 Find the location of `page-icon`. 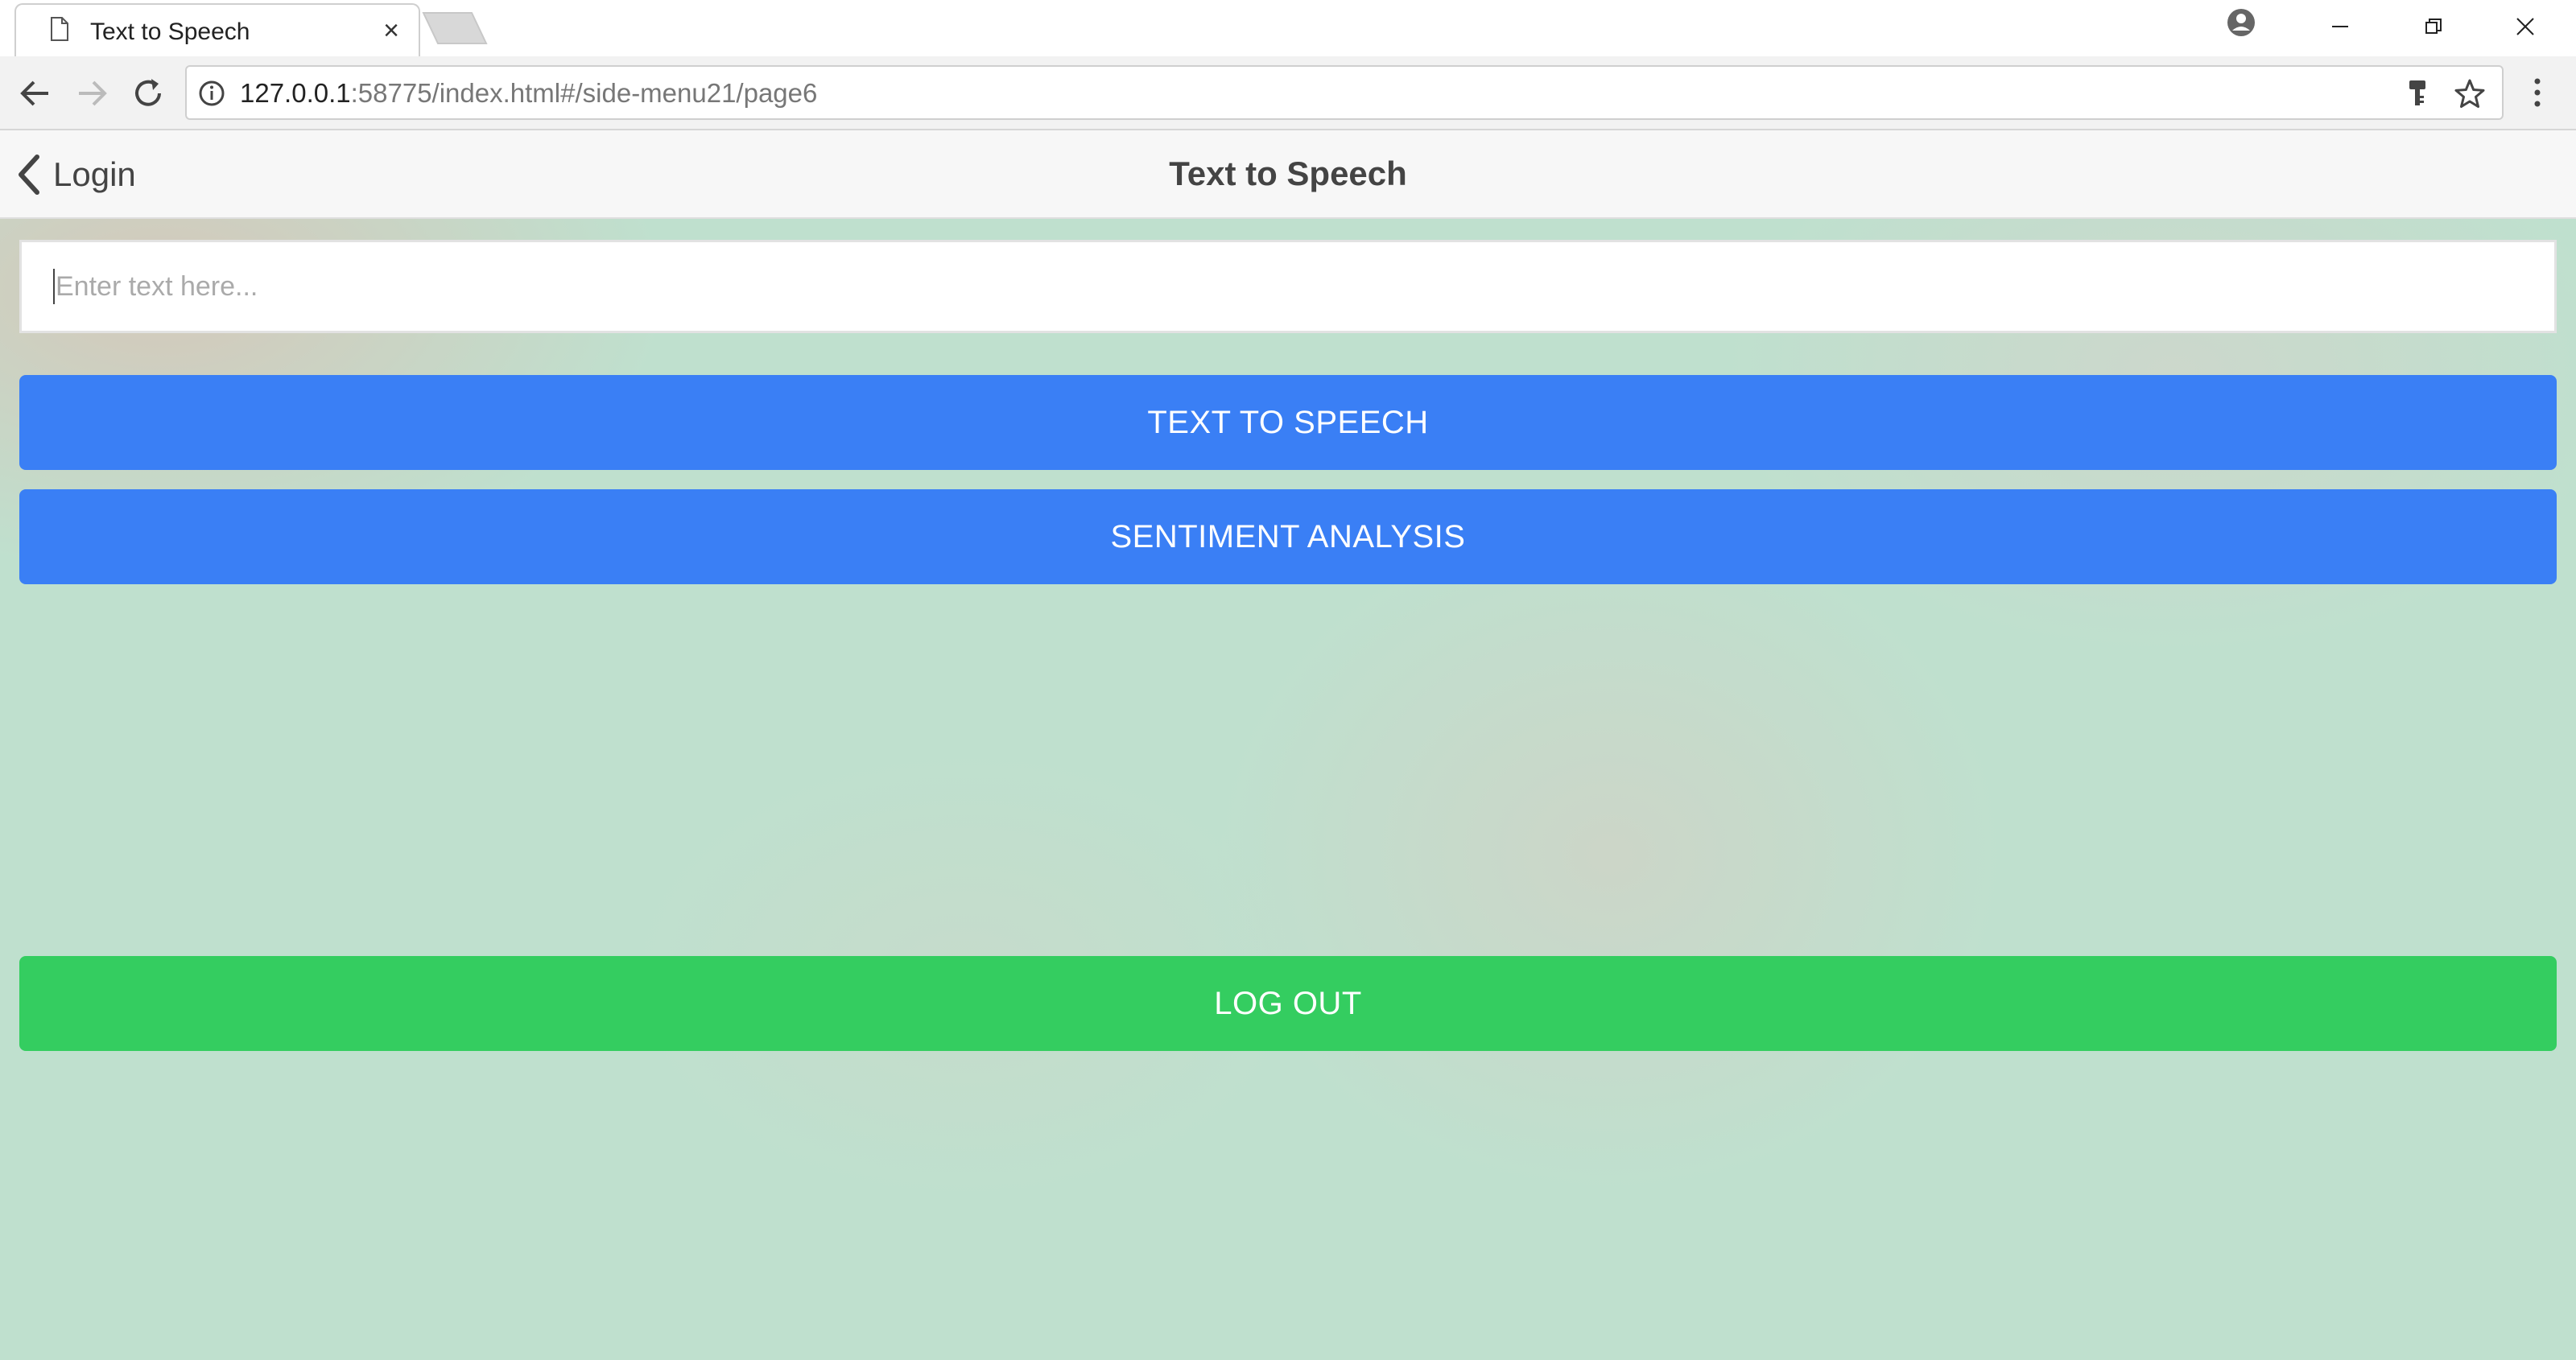

page-icon is located at coordinates (59, 29).